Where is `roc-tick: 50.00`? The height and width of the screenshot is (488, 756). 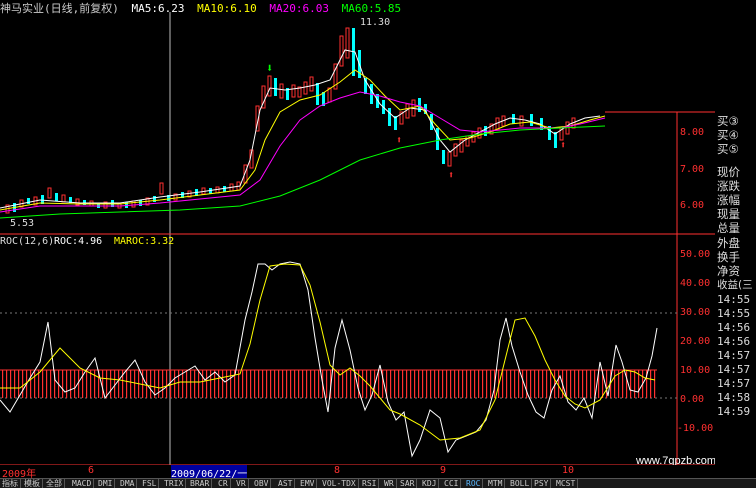 roc-tick: 50.00 is located at coordinates (695, 254).